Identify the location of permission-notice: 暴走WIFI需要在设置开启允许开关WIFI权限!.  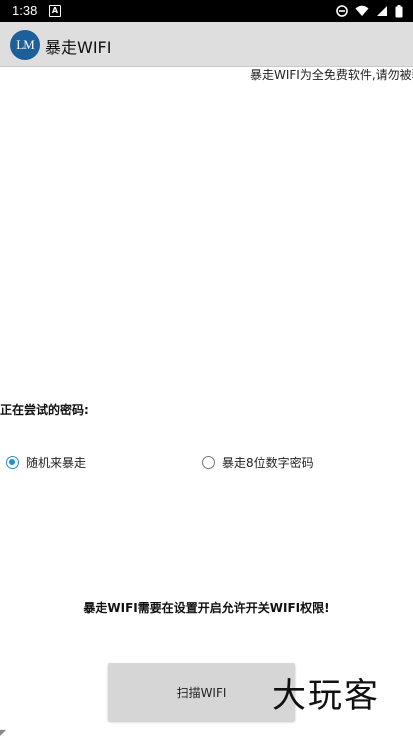
(206, 608).